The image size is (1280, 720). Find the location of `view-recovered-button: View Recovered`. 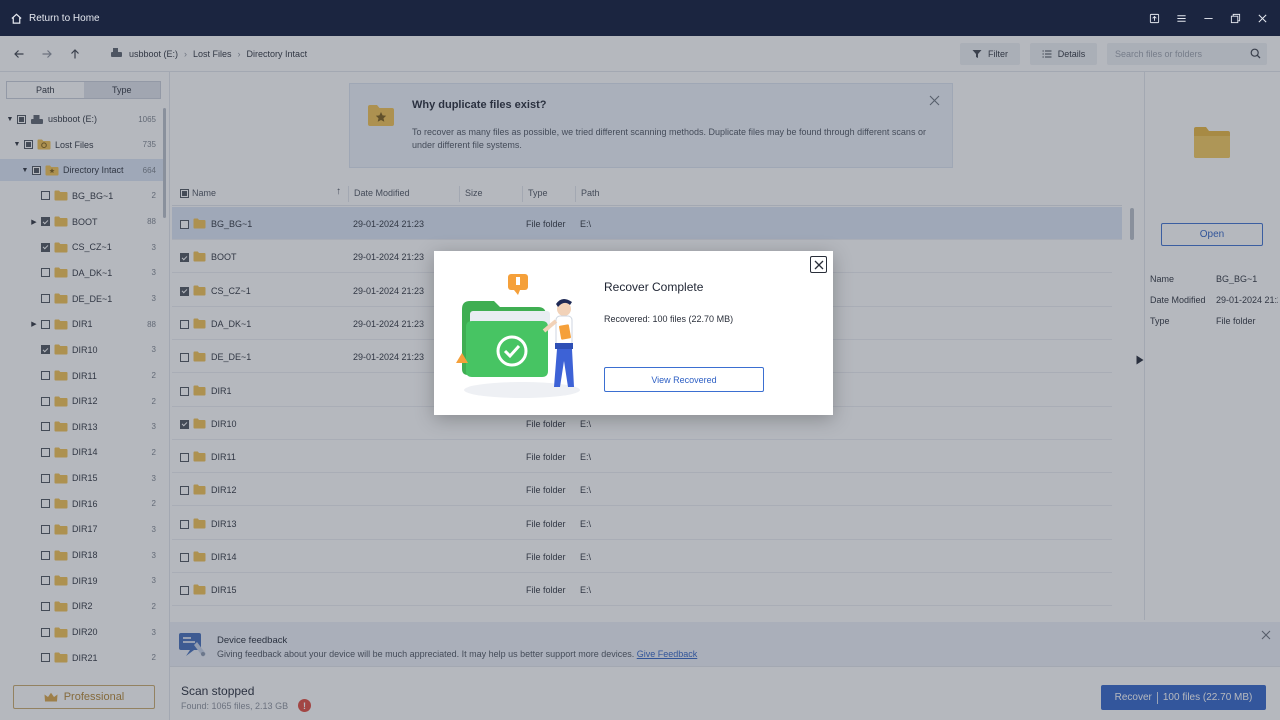

view-recovered-button: View Recovered is located at coordinates (684, 379).